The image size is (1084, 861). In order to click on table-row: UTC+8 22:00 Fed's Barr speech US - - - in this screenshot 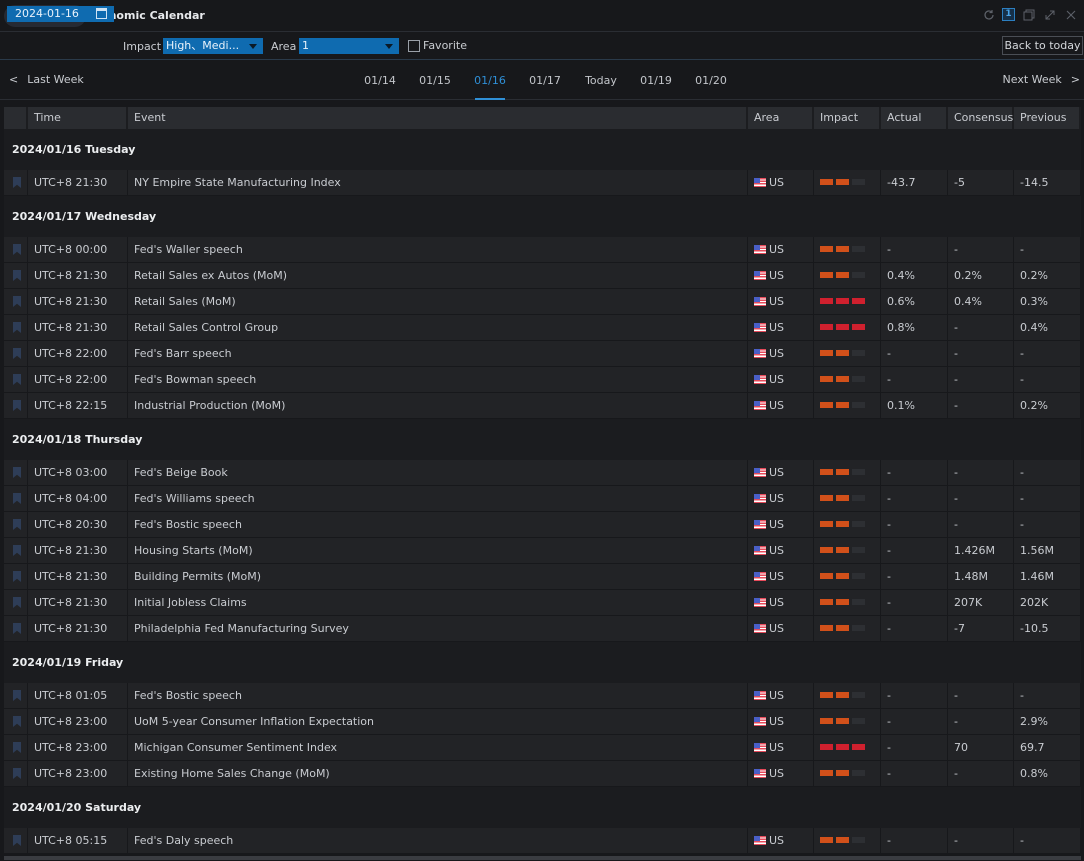, I will do `click(542, 354)`.